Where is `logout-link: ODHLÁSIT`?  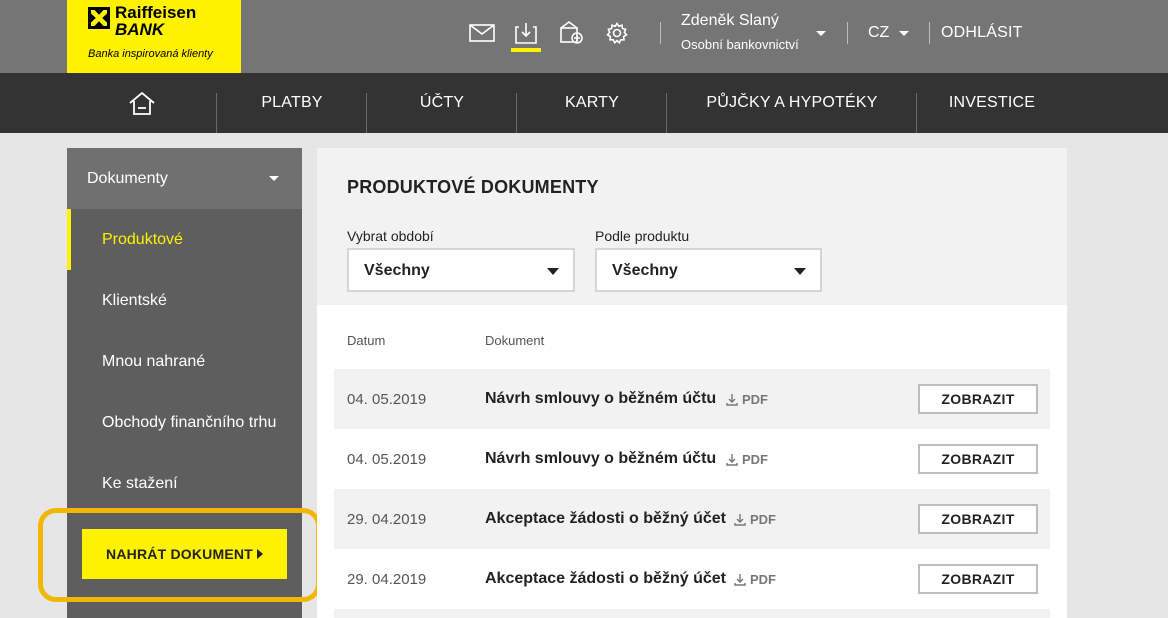 logout-link: ODHLÁSIT is located at coordinates (982, 33).